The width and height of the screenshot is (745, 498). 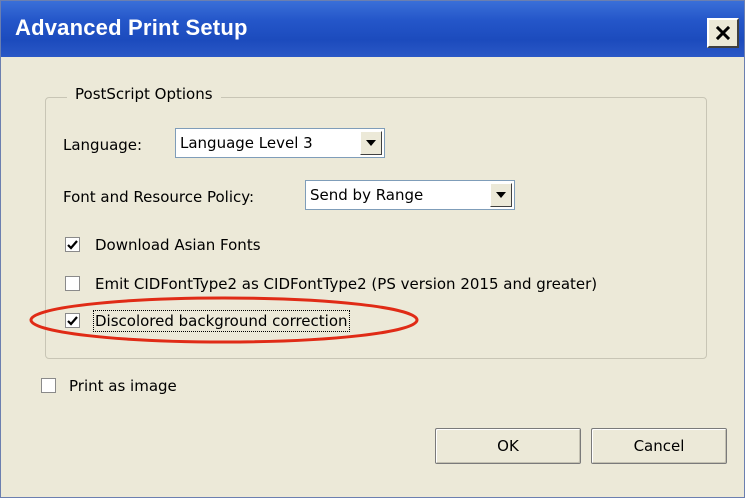 I want to click on close-icon, so click(x=723, y=33).